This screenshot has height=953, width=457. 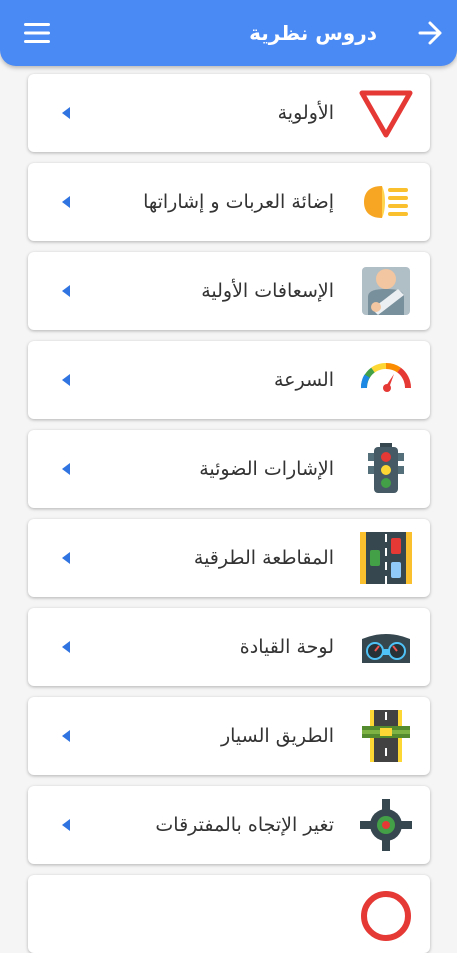 I want to click on lesson-label: الطريق السيار, so click(x=277, y=736).